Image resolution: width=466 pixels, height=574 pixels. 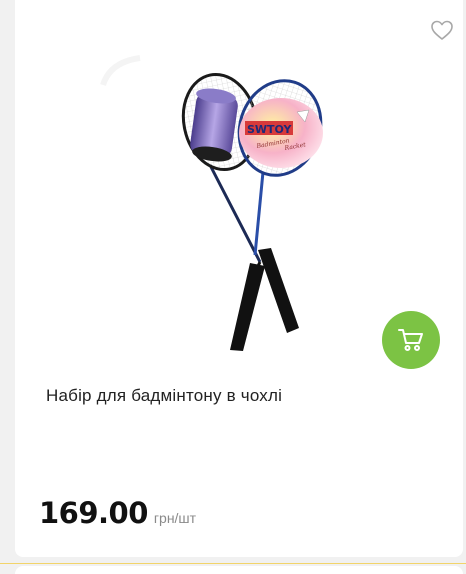 I want to click on heart-outline-icon, so click(x=442, y=30).